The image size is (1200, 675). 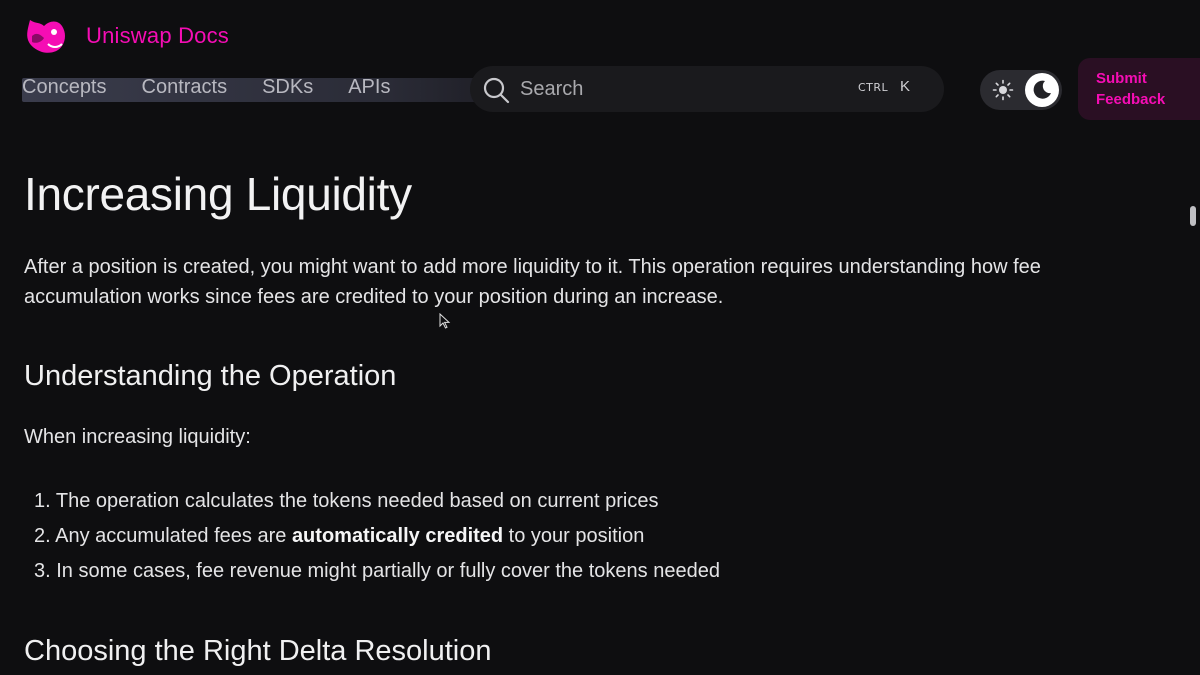 What do you see at coordinates (1121, 78) in the screenshot?
I see `feedback-label-line1: Submit` at bounding box center [1121, 78].